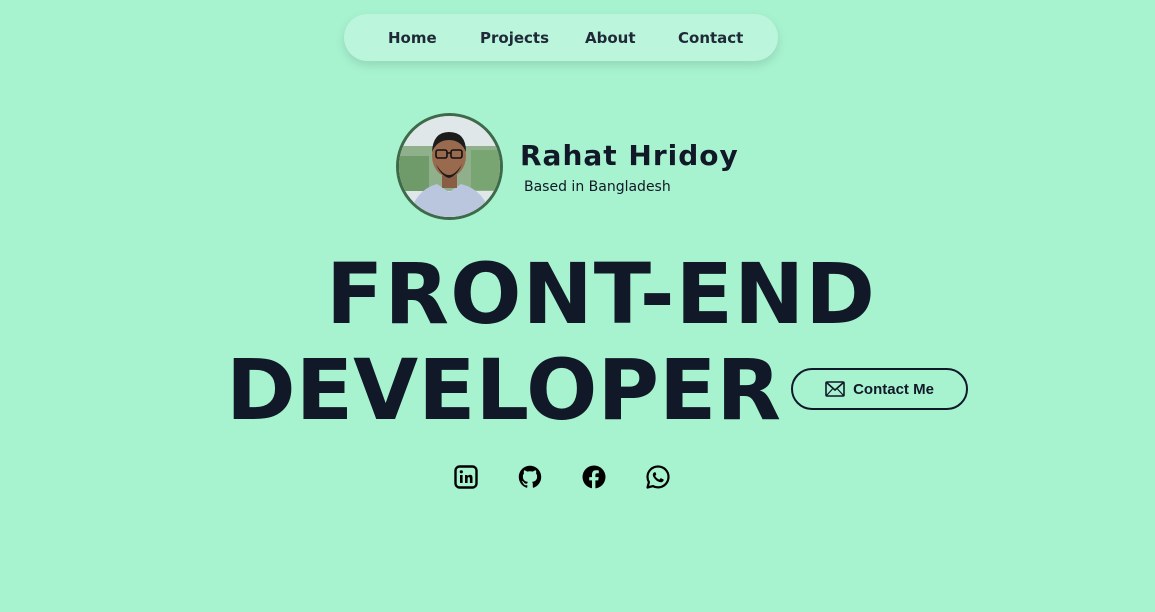 The image size is (1155, 612). Describe the element at coordinates (658, 477) in the screenshot. I see `whatsapp-icon` at that location.